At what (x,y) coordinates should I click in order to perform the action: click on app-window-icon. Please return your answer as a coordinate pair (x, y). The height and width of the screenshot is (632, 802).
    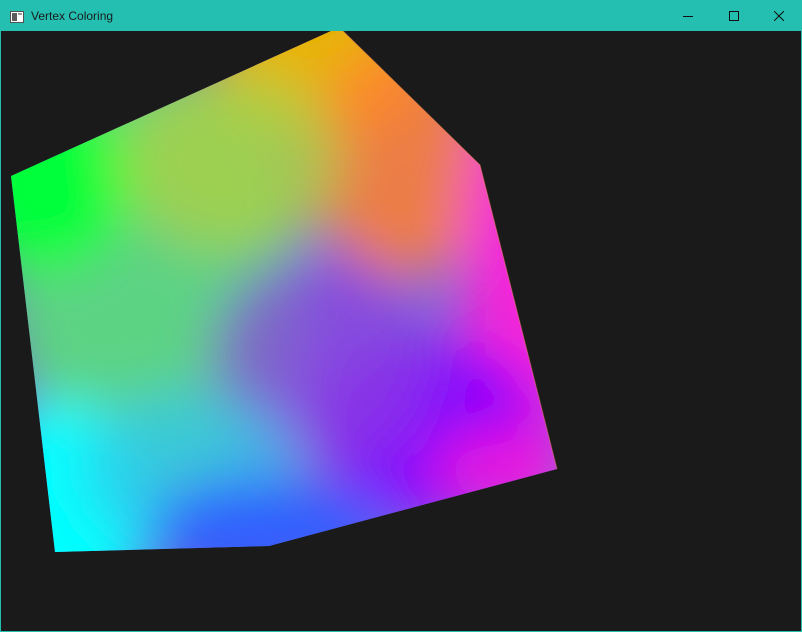
    Looking at the image, I should click on (17, 16).